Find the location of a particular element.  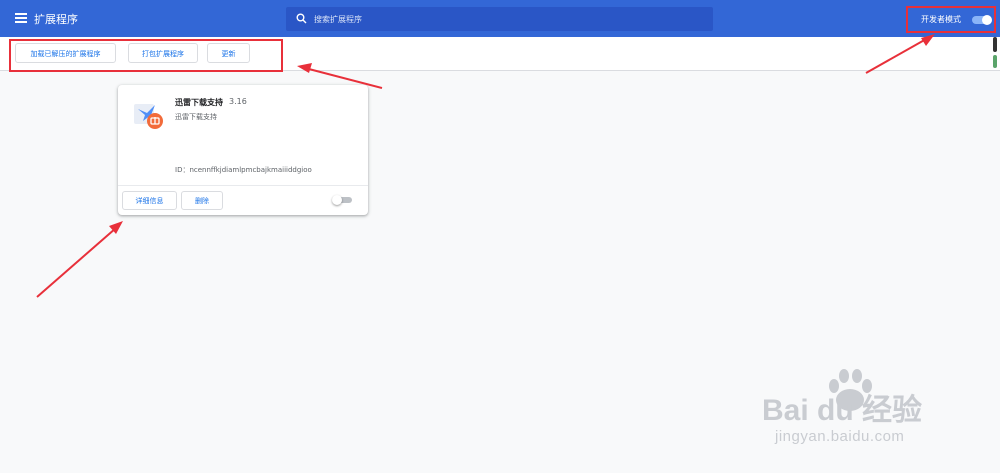

search-field is located at coordinates (499, 19).